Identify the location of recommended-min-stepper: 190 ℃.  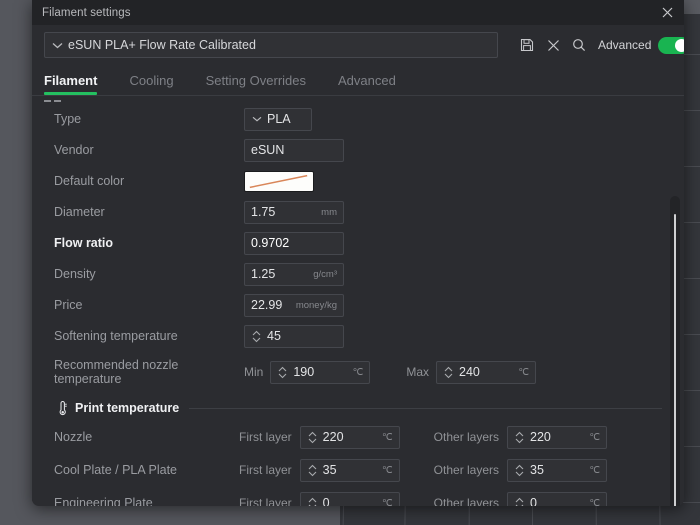
(320, 372).